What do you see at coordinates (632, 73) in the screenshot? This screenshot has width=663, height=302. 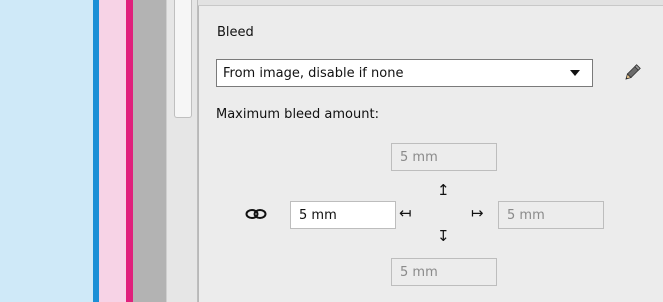 I see `pencil-icon` at bounding box center [632, 73].